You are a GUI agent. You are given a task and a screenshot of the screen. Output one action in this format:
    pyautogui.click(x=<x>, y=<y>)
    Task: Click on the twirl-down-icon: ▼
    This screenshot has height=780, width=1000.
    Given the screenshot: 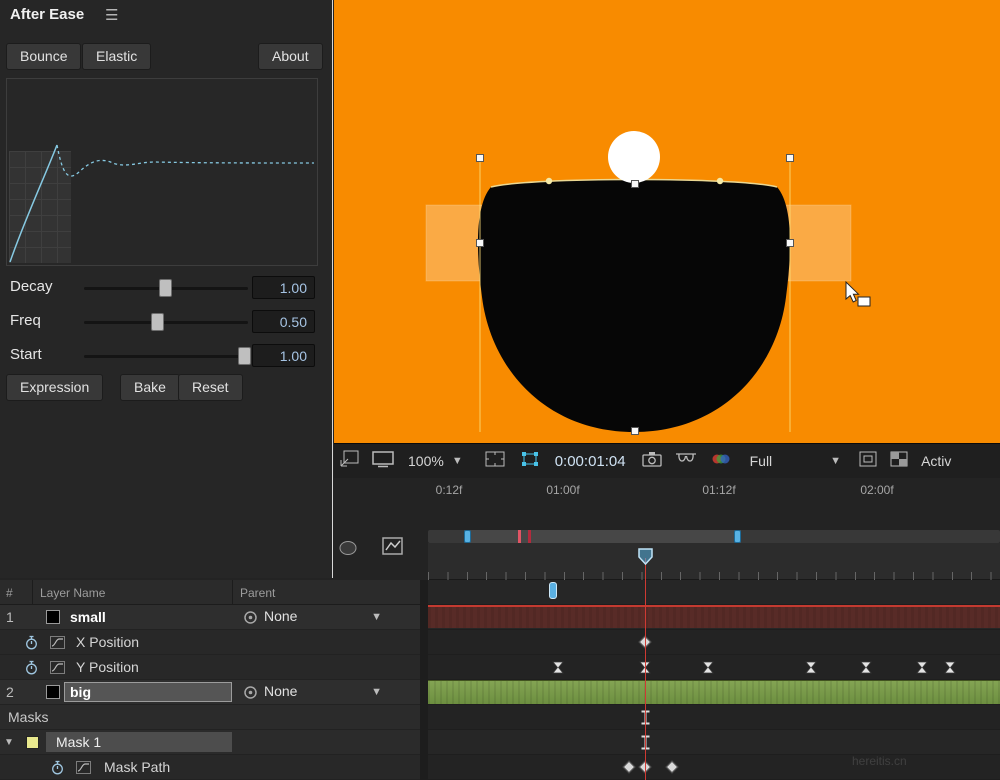 What is the action you would take?
    pyautogui.click(x=9, y=742)
    